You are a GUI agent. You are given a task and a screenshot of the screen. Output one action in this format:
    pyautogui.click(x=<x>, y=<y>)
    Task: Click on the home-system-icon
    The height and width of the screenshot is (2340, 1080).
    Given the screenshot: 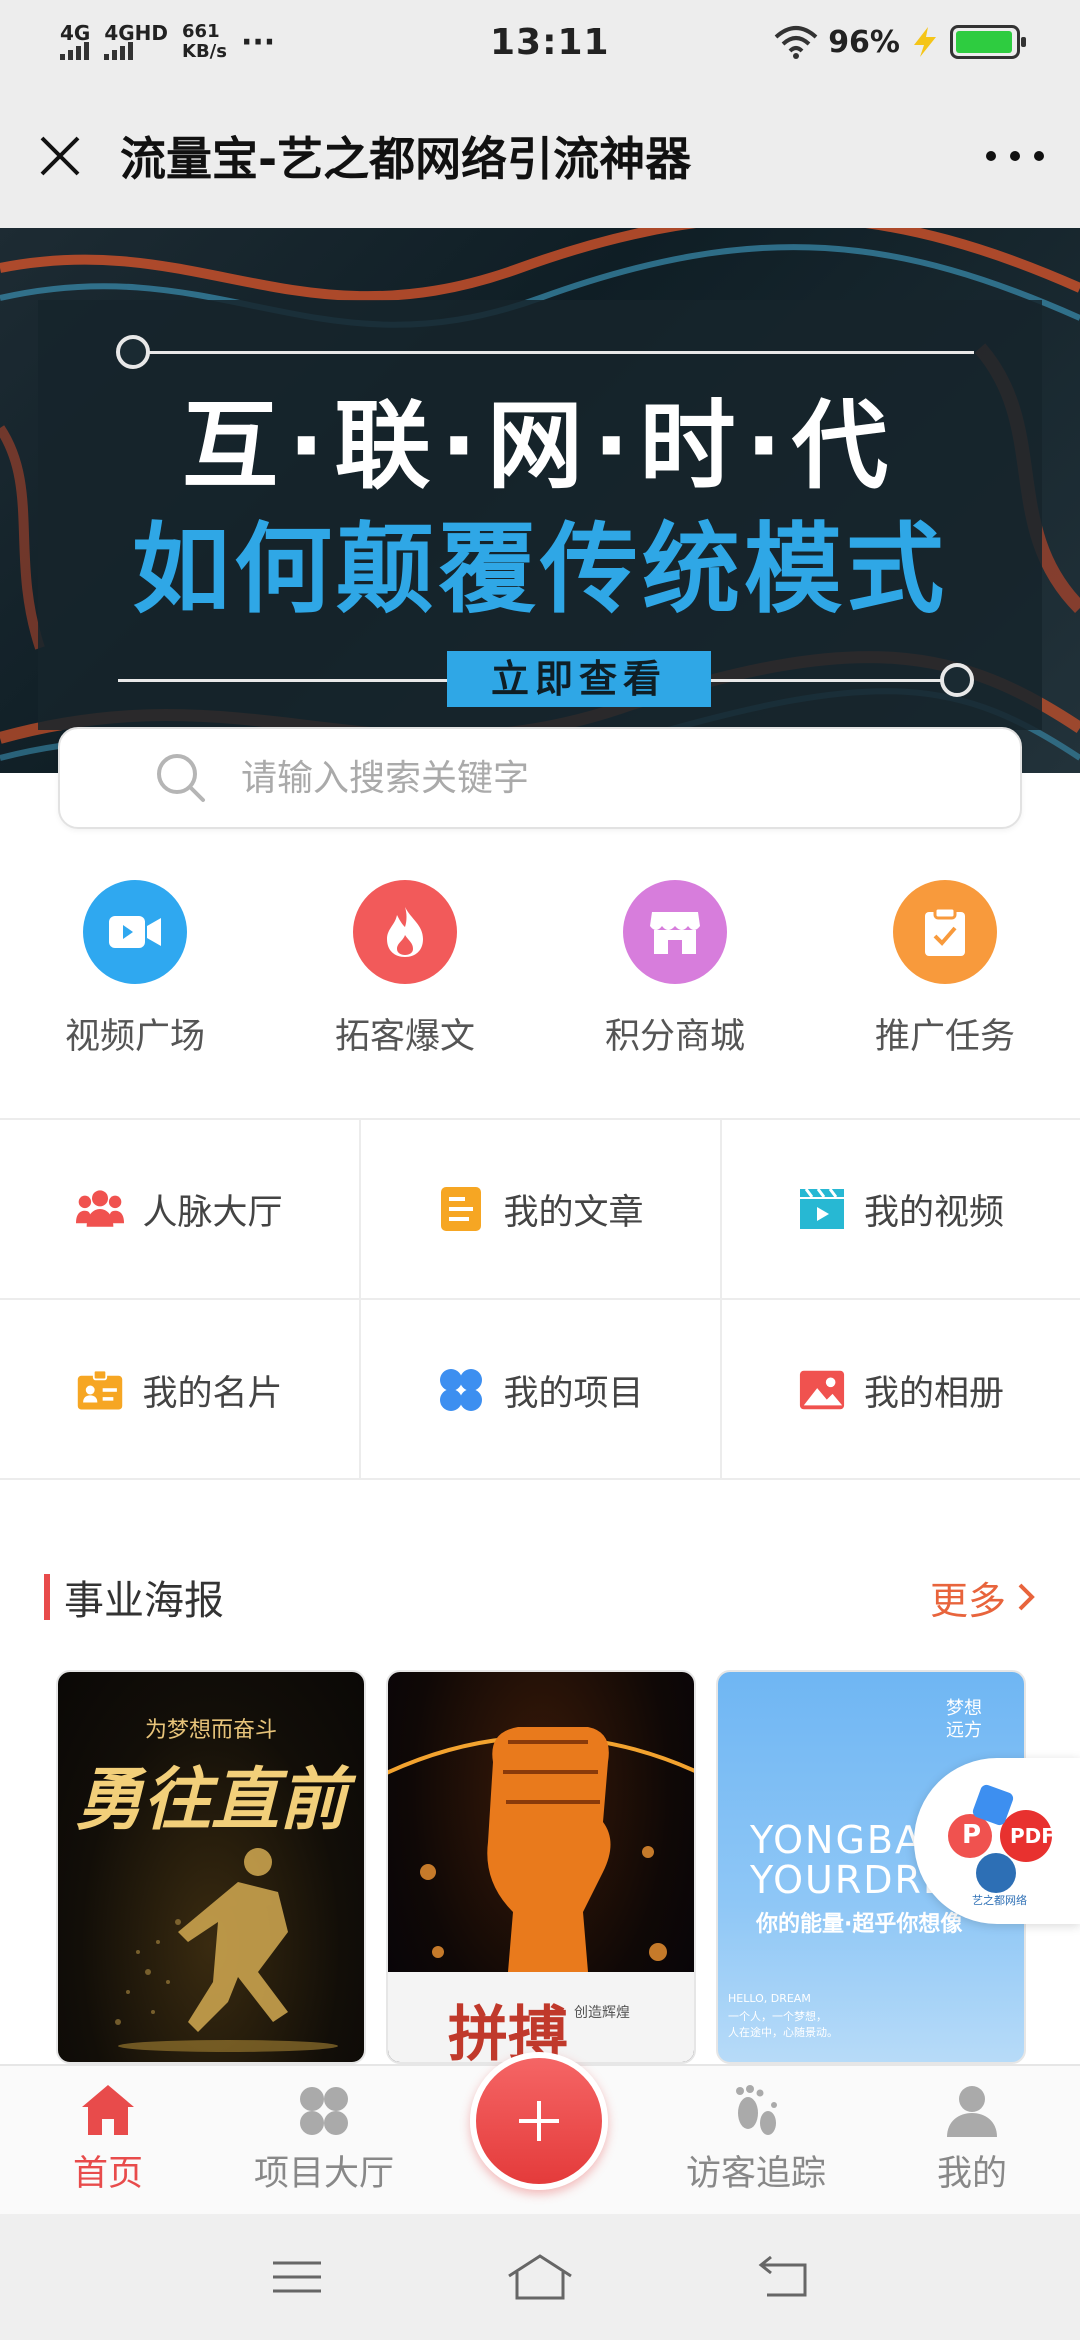 What is the action you would take?
    pyautogui.click(x=540, y=2277)
    